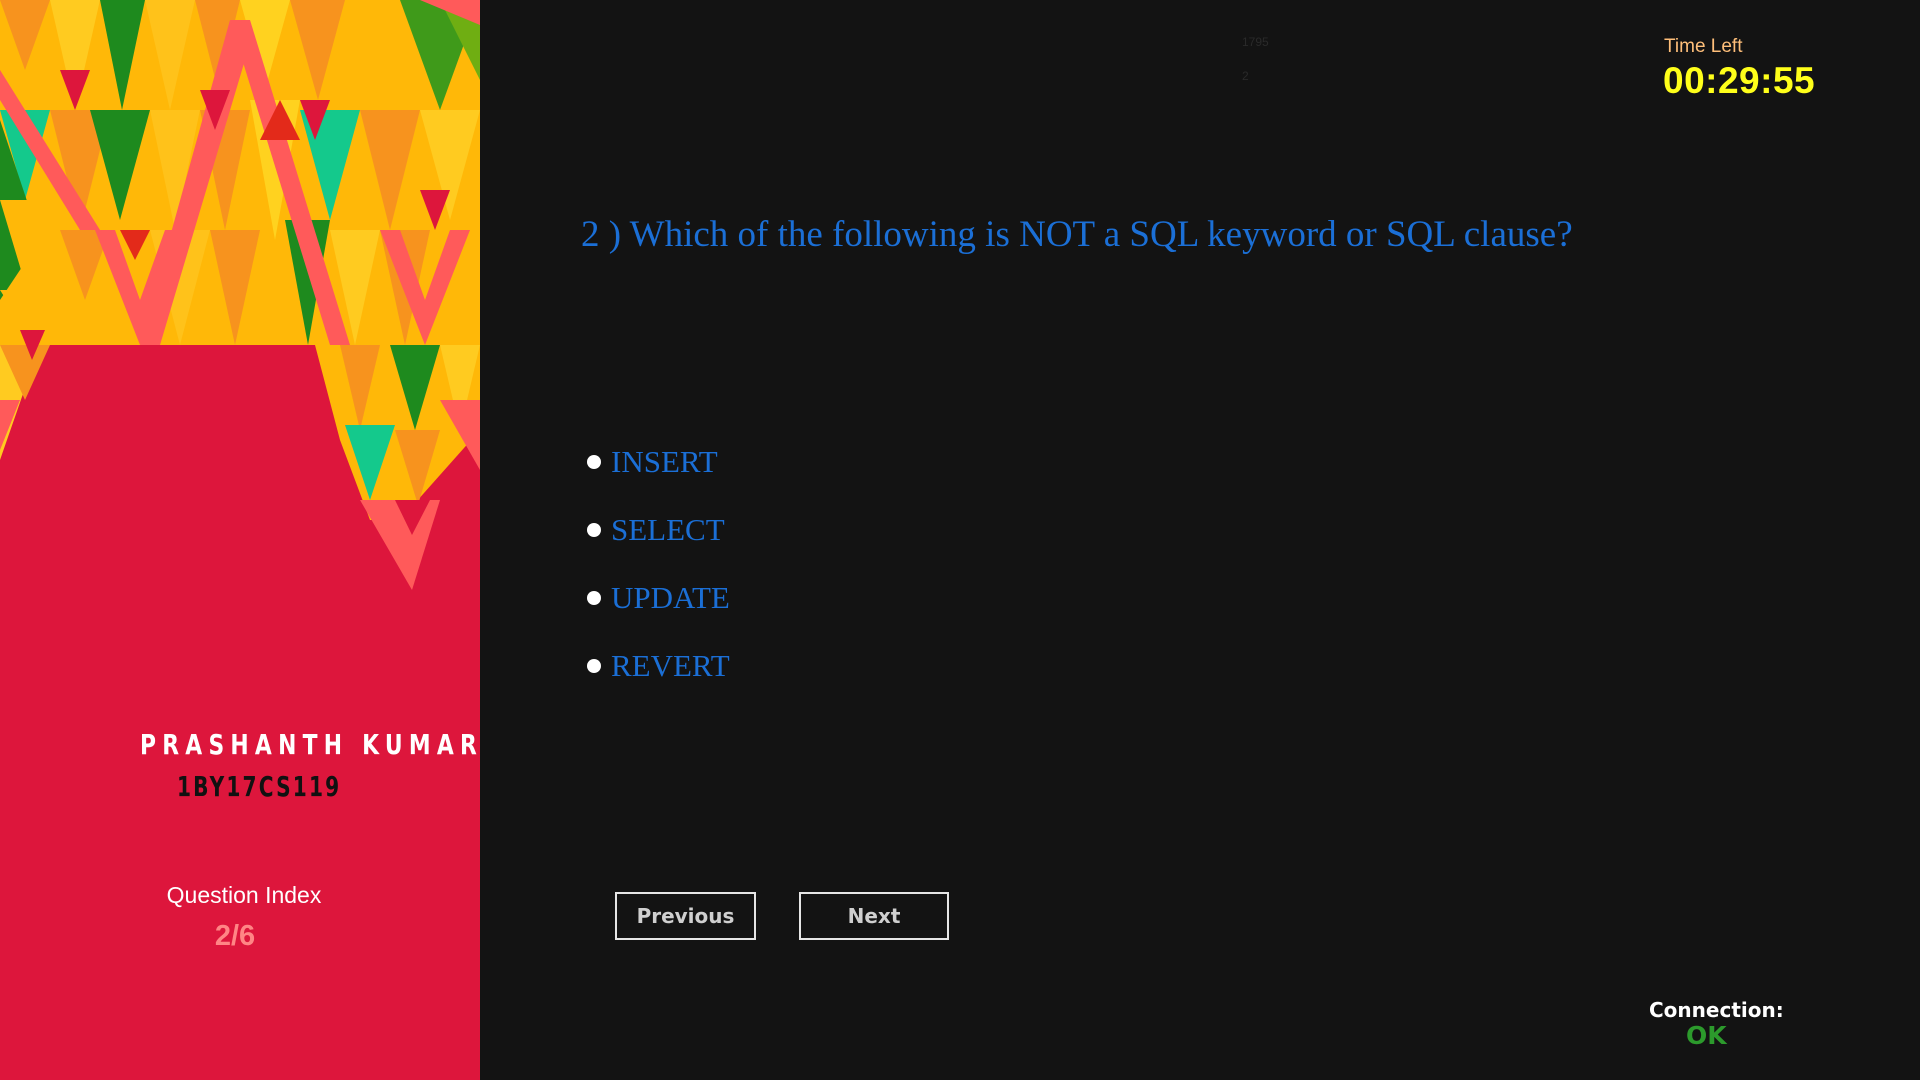  I want to click on student-usn: 1BY17CS119, so click(259, 786).